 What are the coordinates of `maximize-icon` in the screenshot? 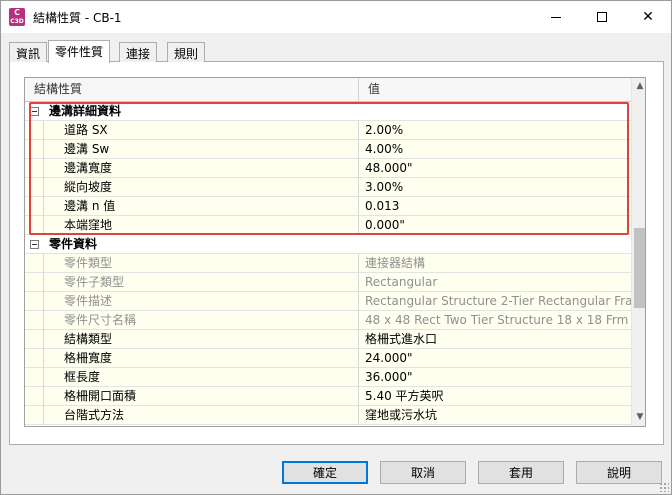 It's located at (602, 17).